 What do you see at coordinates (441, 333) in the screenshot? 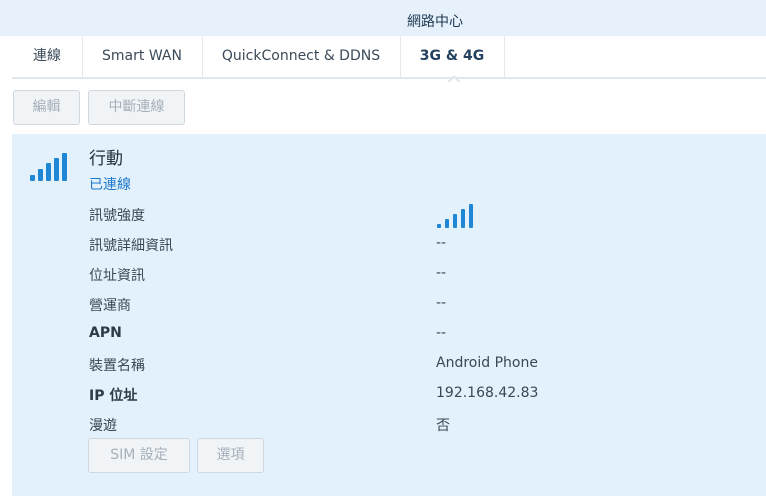
I see `apn-value: --` at bounding box center [441, 333].